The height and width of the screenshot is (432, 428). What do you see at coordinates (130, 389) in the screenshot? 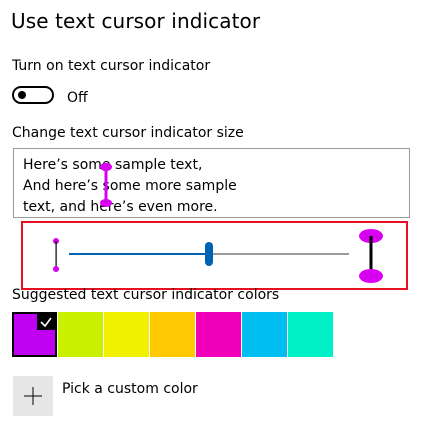
I see `pick-custom-color-label: Pick a custom color` at bounding box center [130, 389].